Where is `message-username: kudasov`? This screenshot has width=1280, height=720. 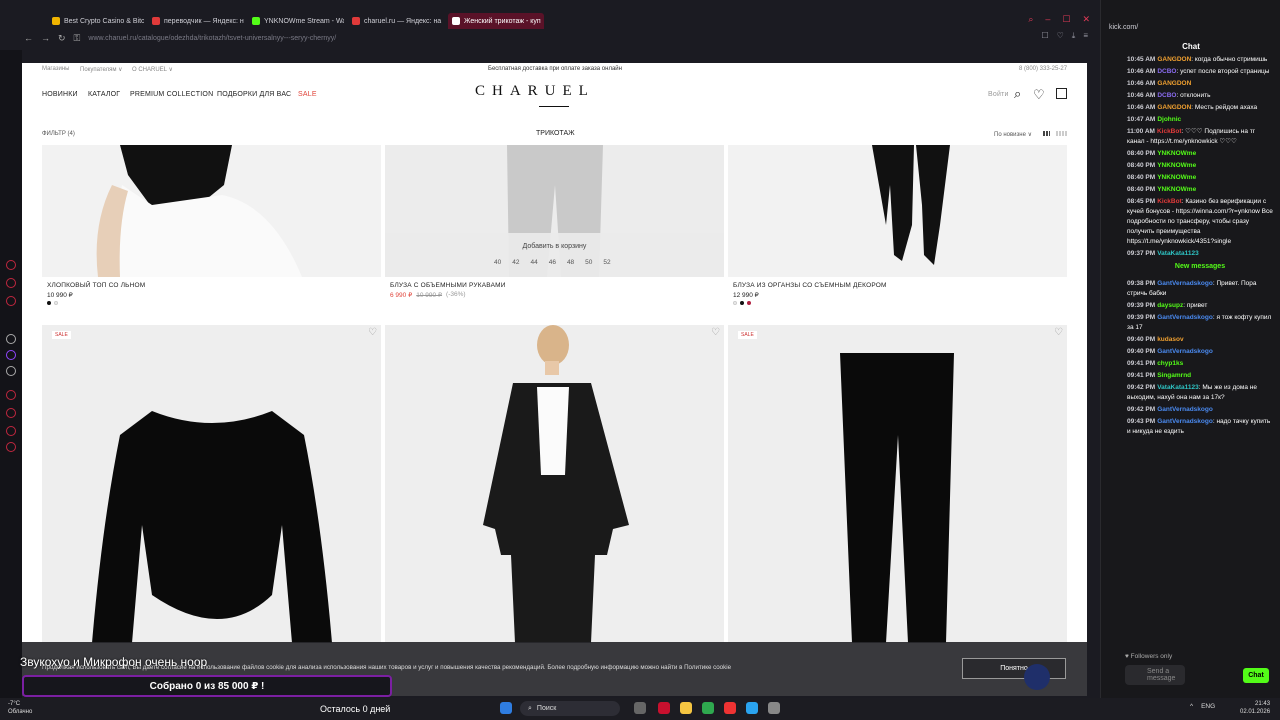
message-username: kudasov is located at coordinates (1170, 339).